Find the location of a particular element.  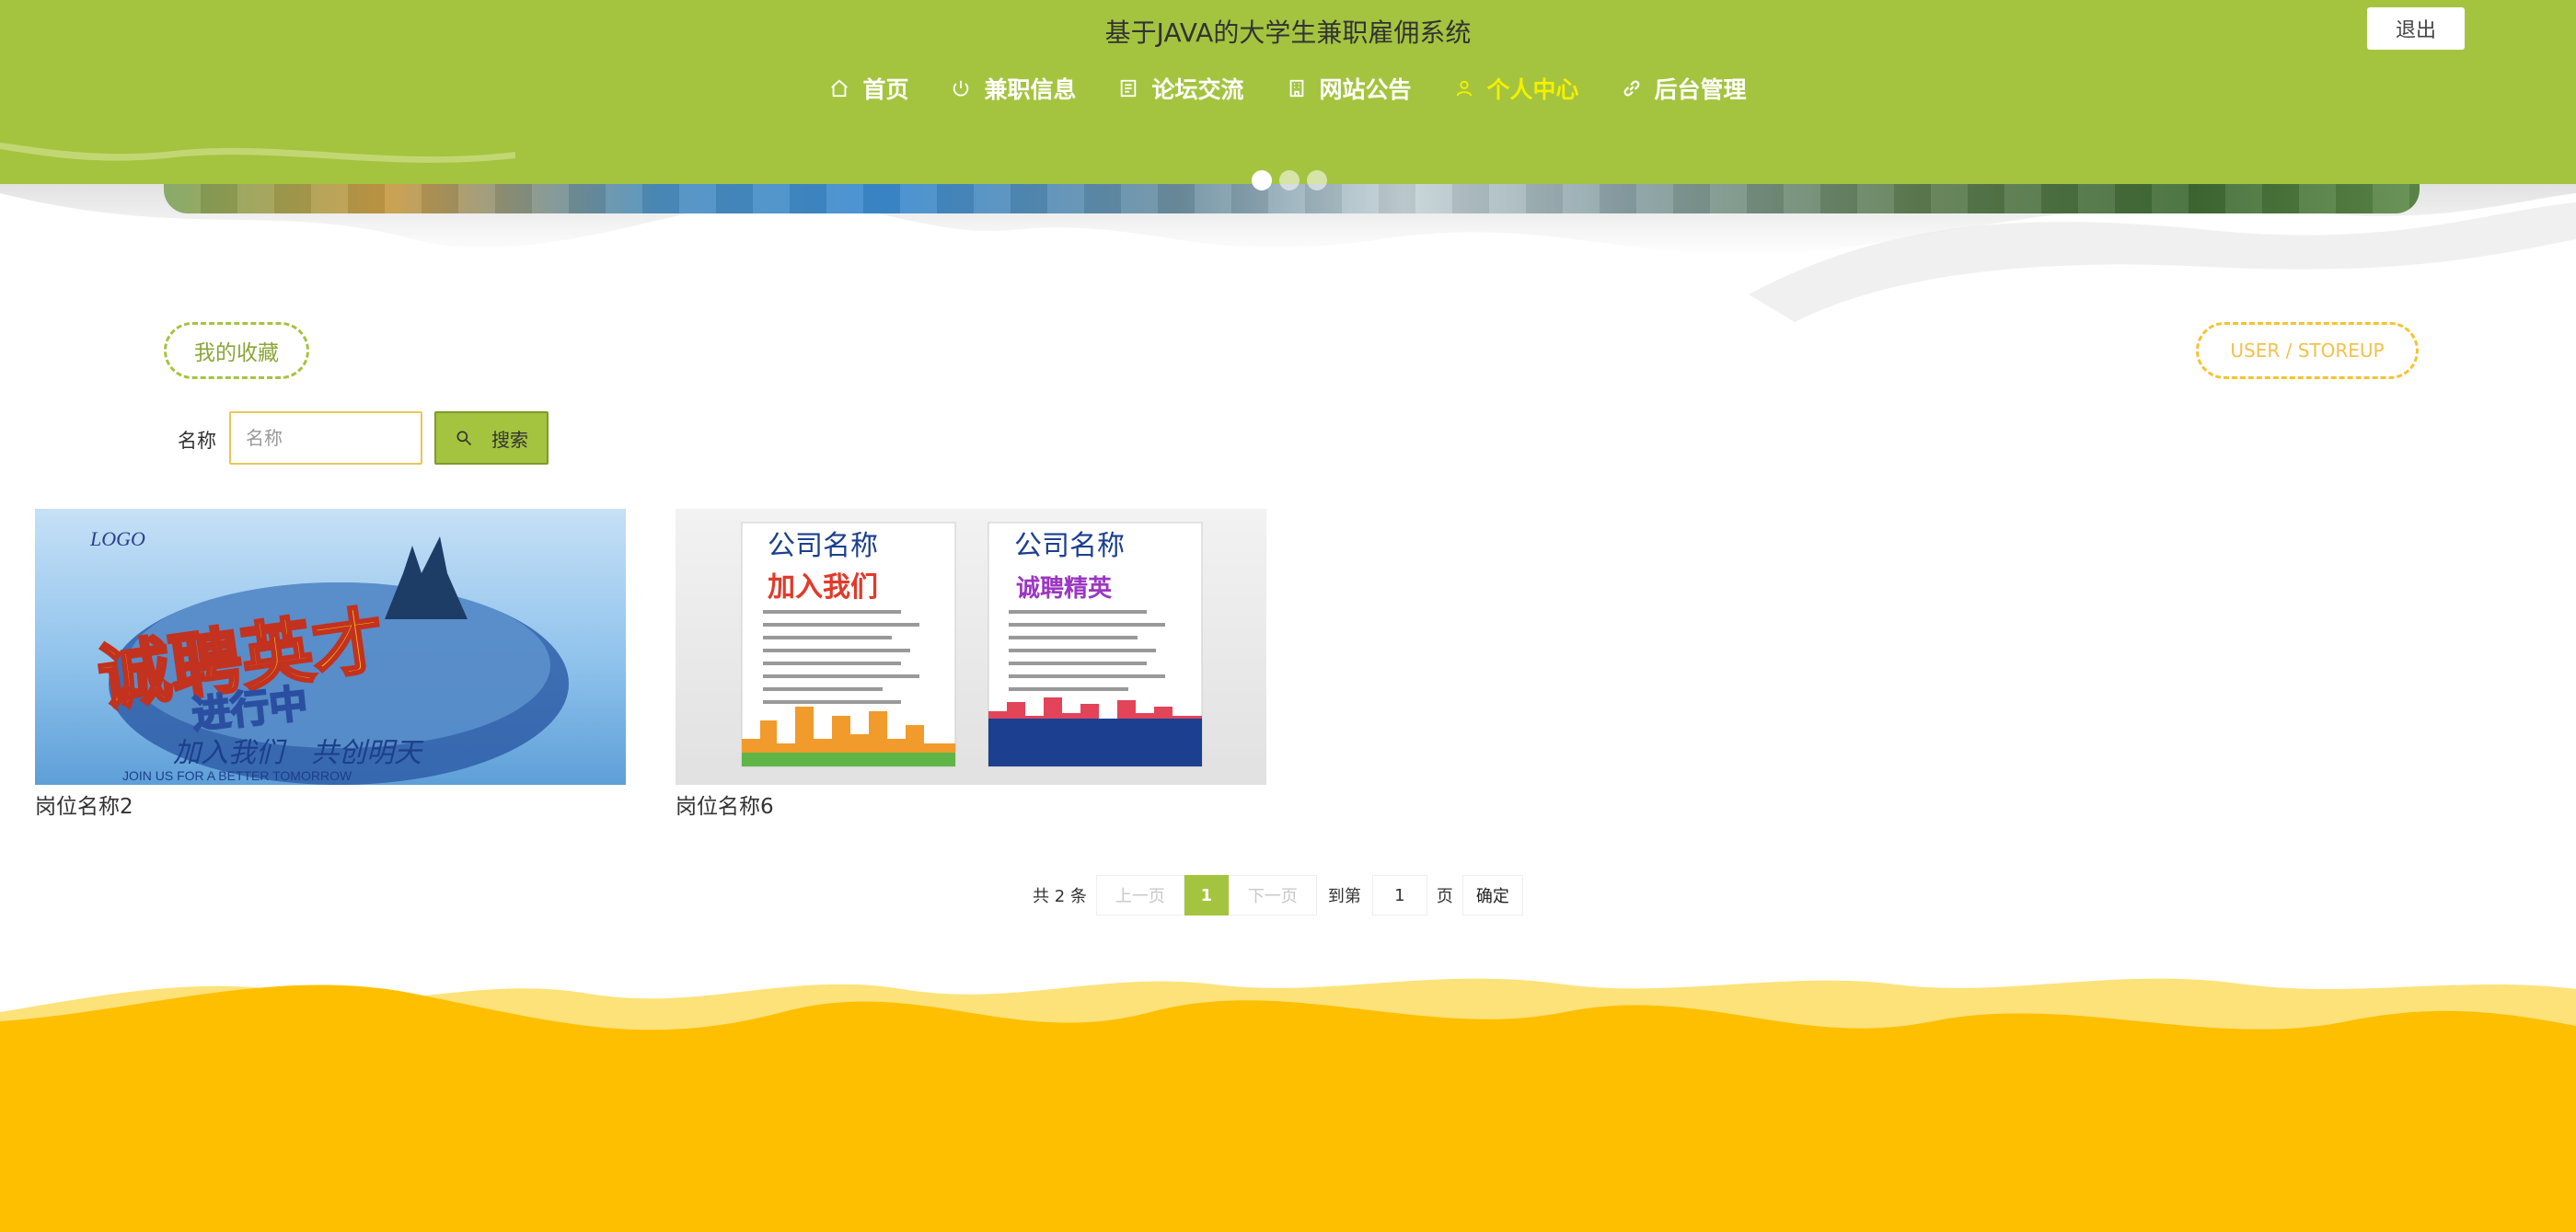

search-input is located at coordinates (325, 438).